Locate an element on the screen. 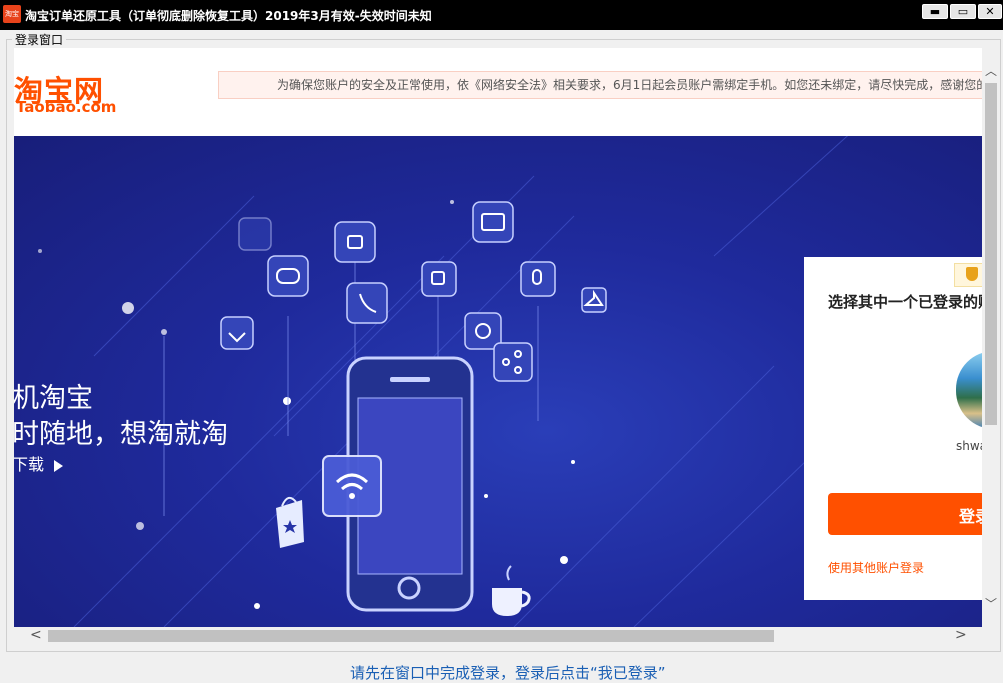 This screenshot has width=1003, height=683. login-card-title: 选择其中一个已登录的账户 is located at coordinates (905, 302).